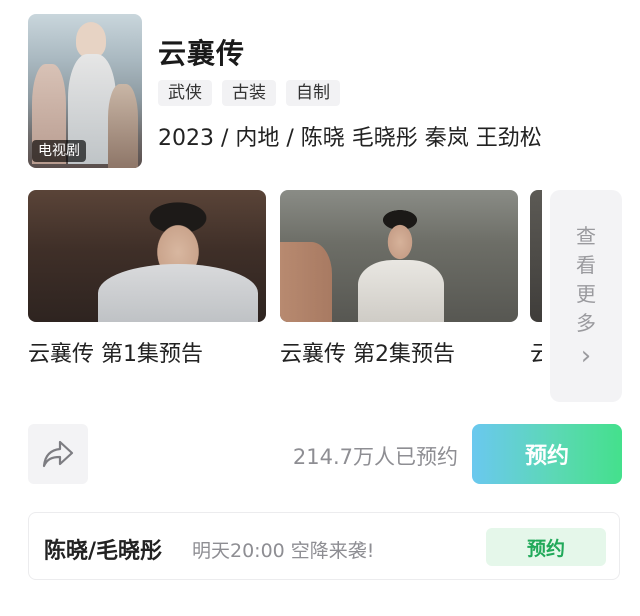 This screenshot has height=616, width=640. I want to click on tag-item: 武侠, so click(185, 93).